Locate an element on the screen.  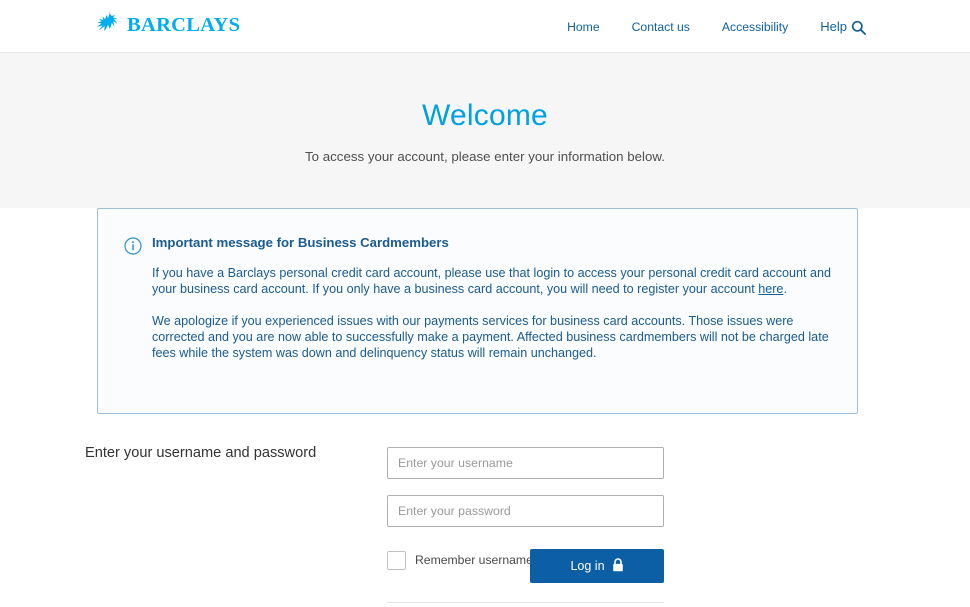
login-form is located at coordinates (525, 487).